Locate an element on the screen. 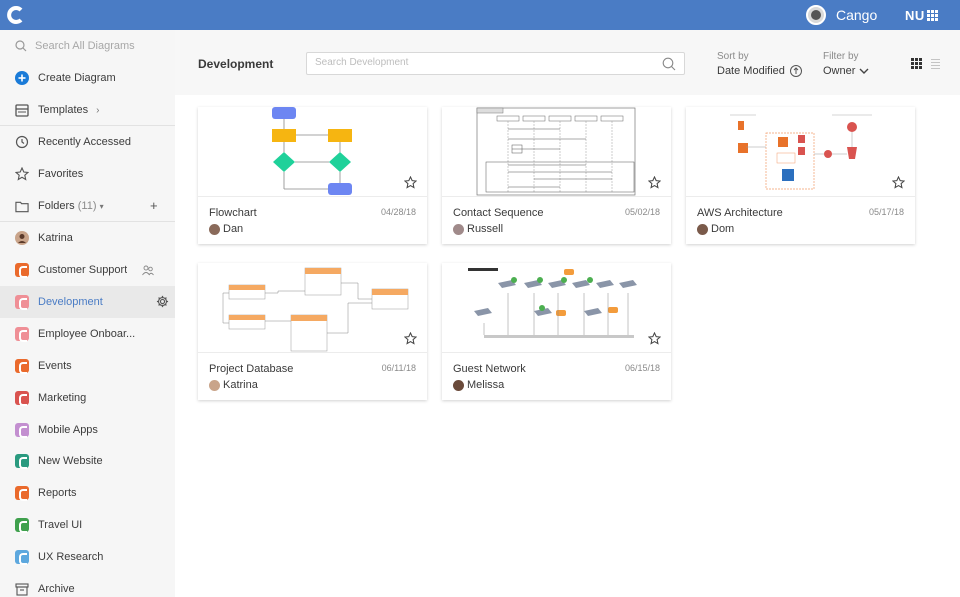 The height and width of the screenshot is (597, 960). team-name: Cango is located at coordinates (857, 15).